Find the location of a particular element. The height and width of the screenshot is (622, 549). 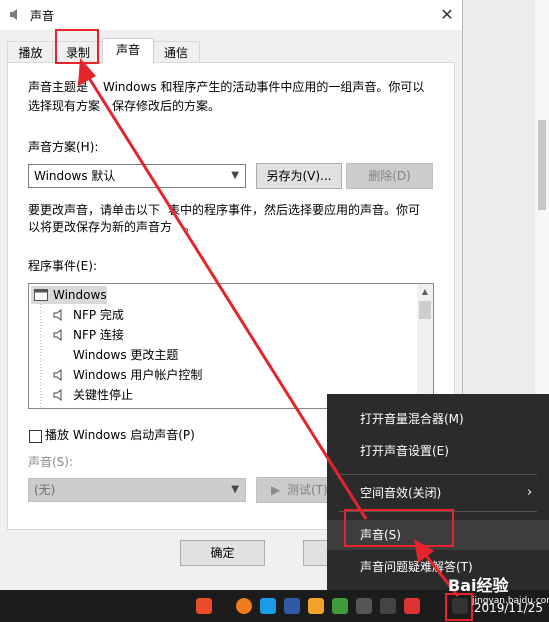

sound-value: (无) is located at coordinates (45, 490).